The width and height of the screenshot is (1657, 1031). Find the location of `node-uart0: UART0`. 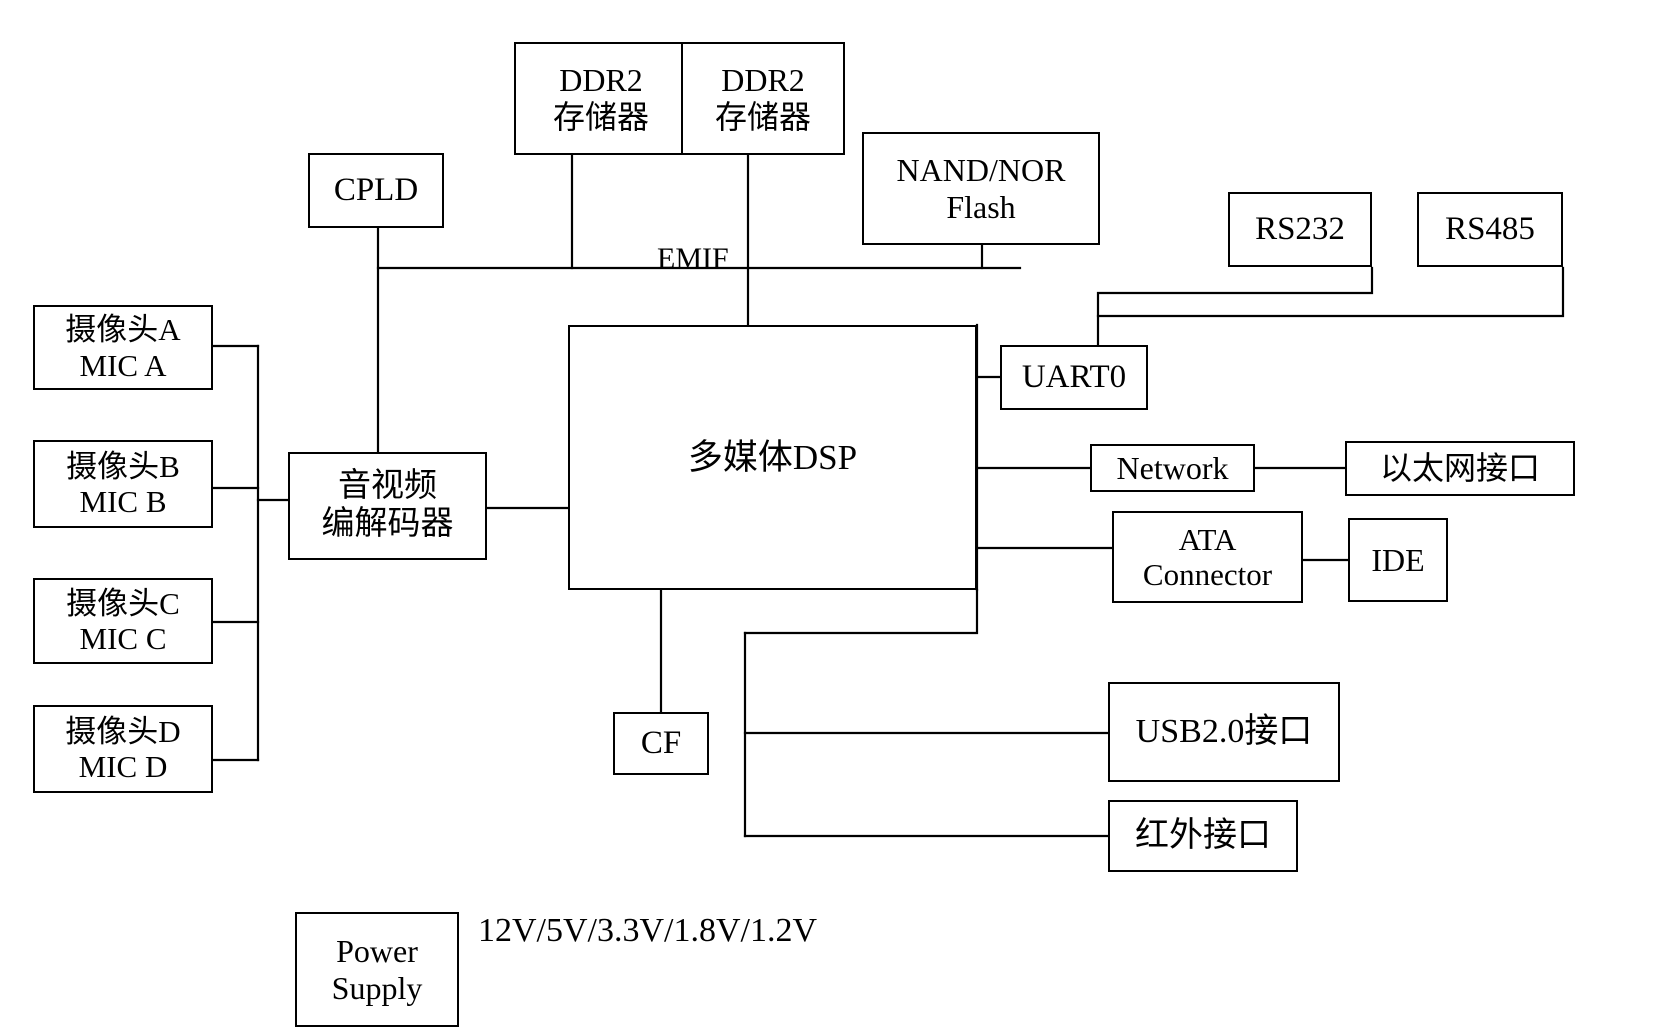

node-uart0: UART0 is located at coordinates (1074, 377).